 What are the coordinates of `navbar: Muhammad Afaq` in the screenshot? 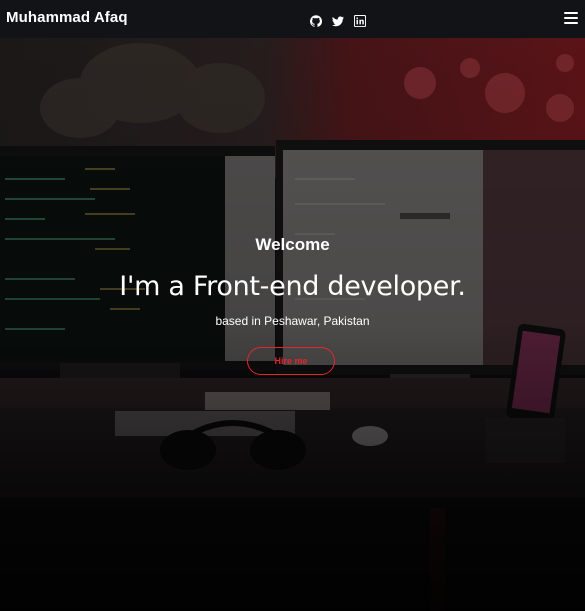 It's located at (292, 19).